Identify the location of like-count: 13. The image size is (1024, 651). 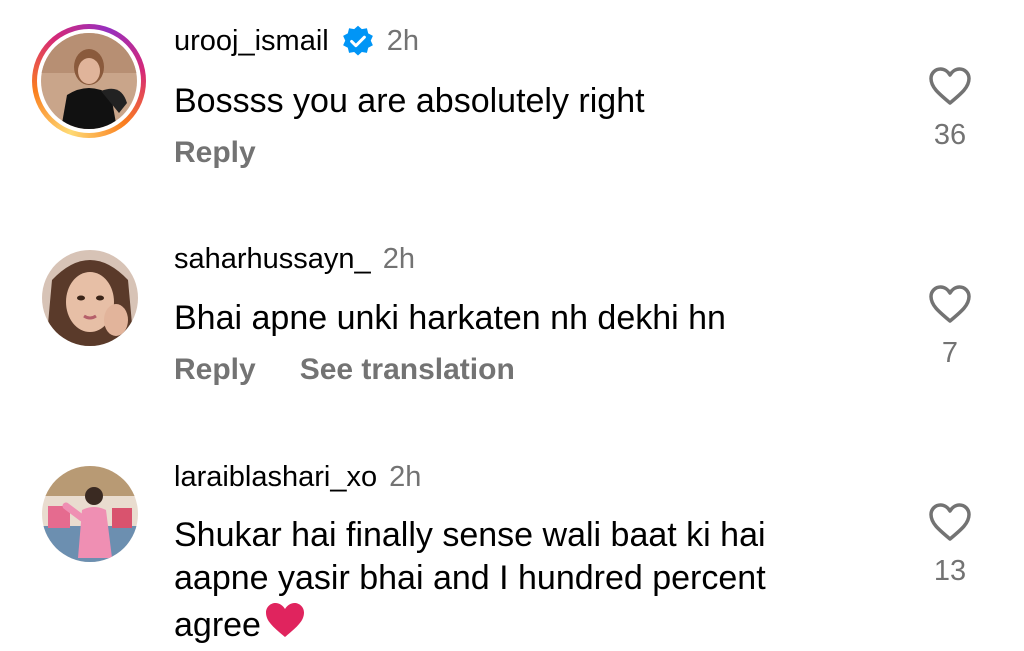
(950, 571).